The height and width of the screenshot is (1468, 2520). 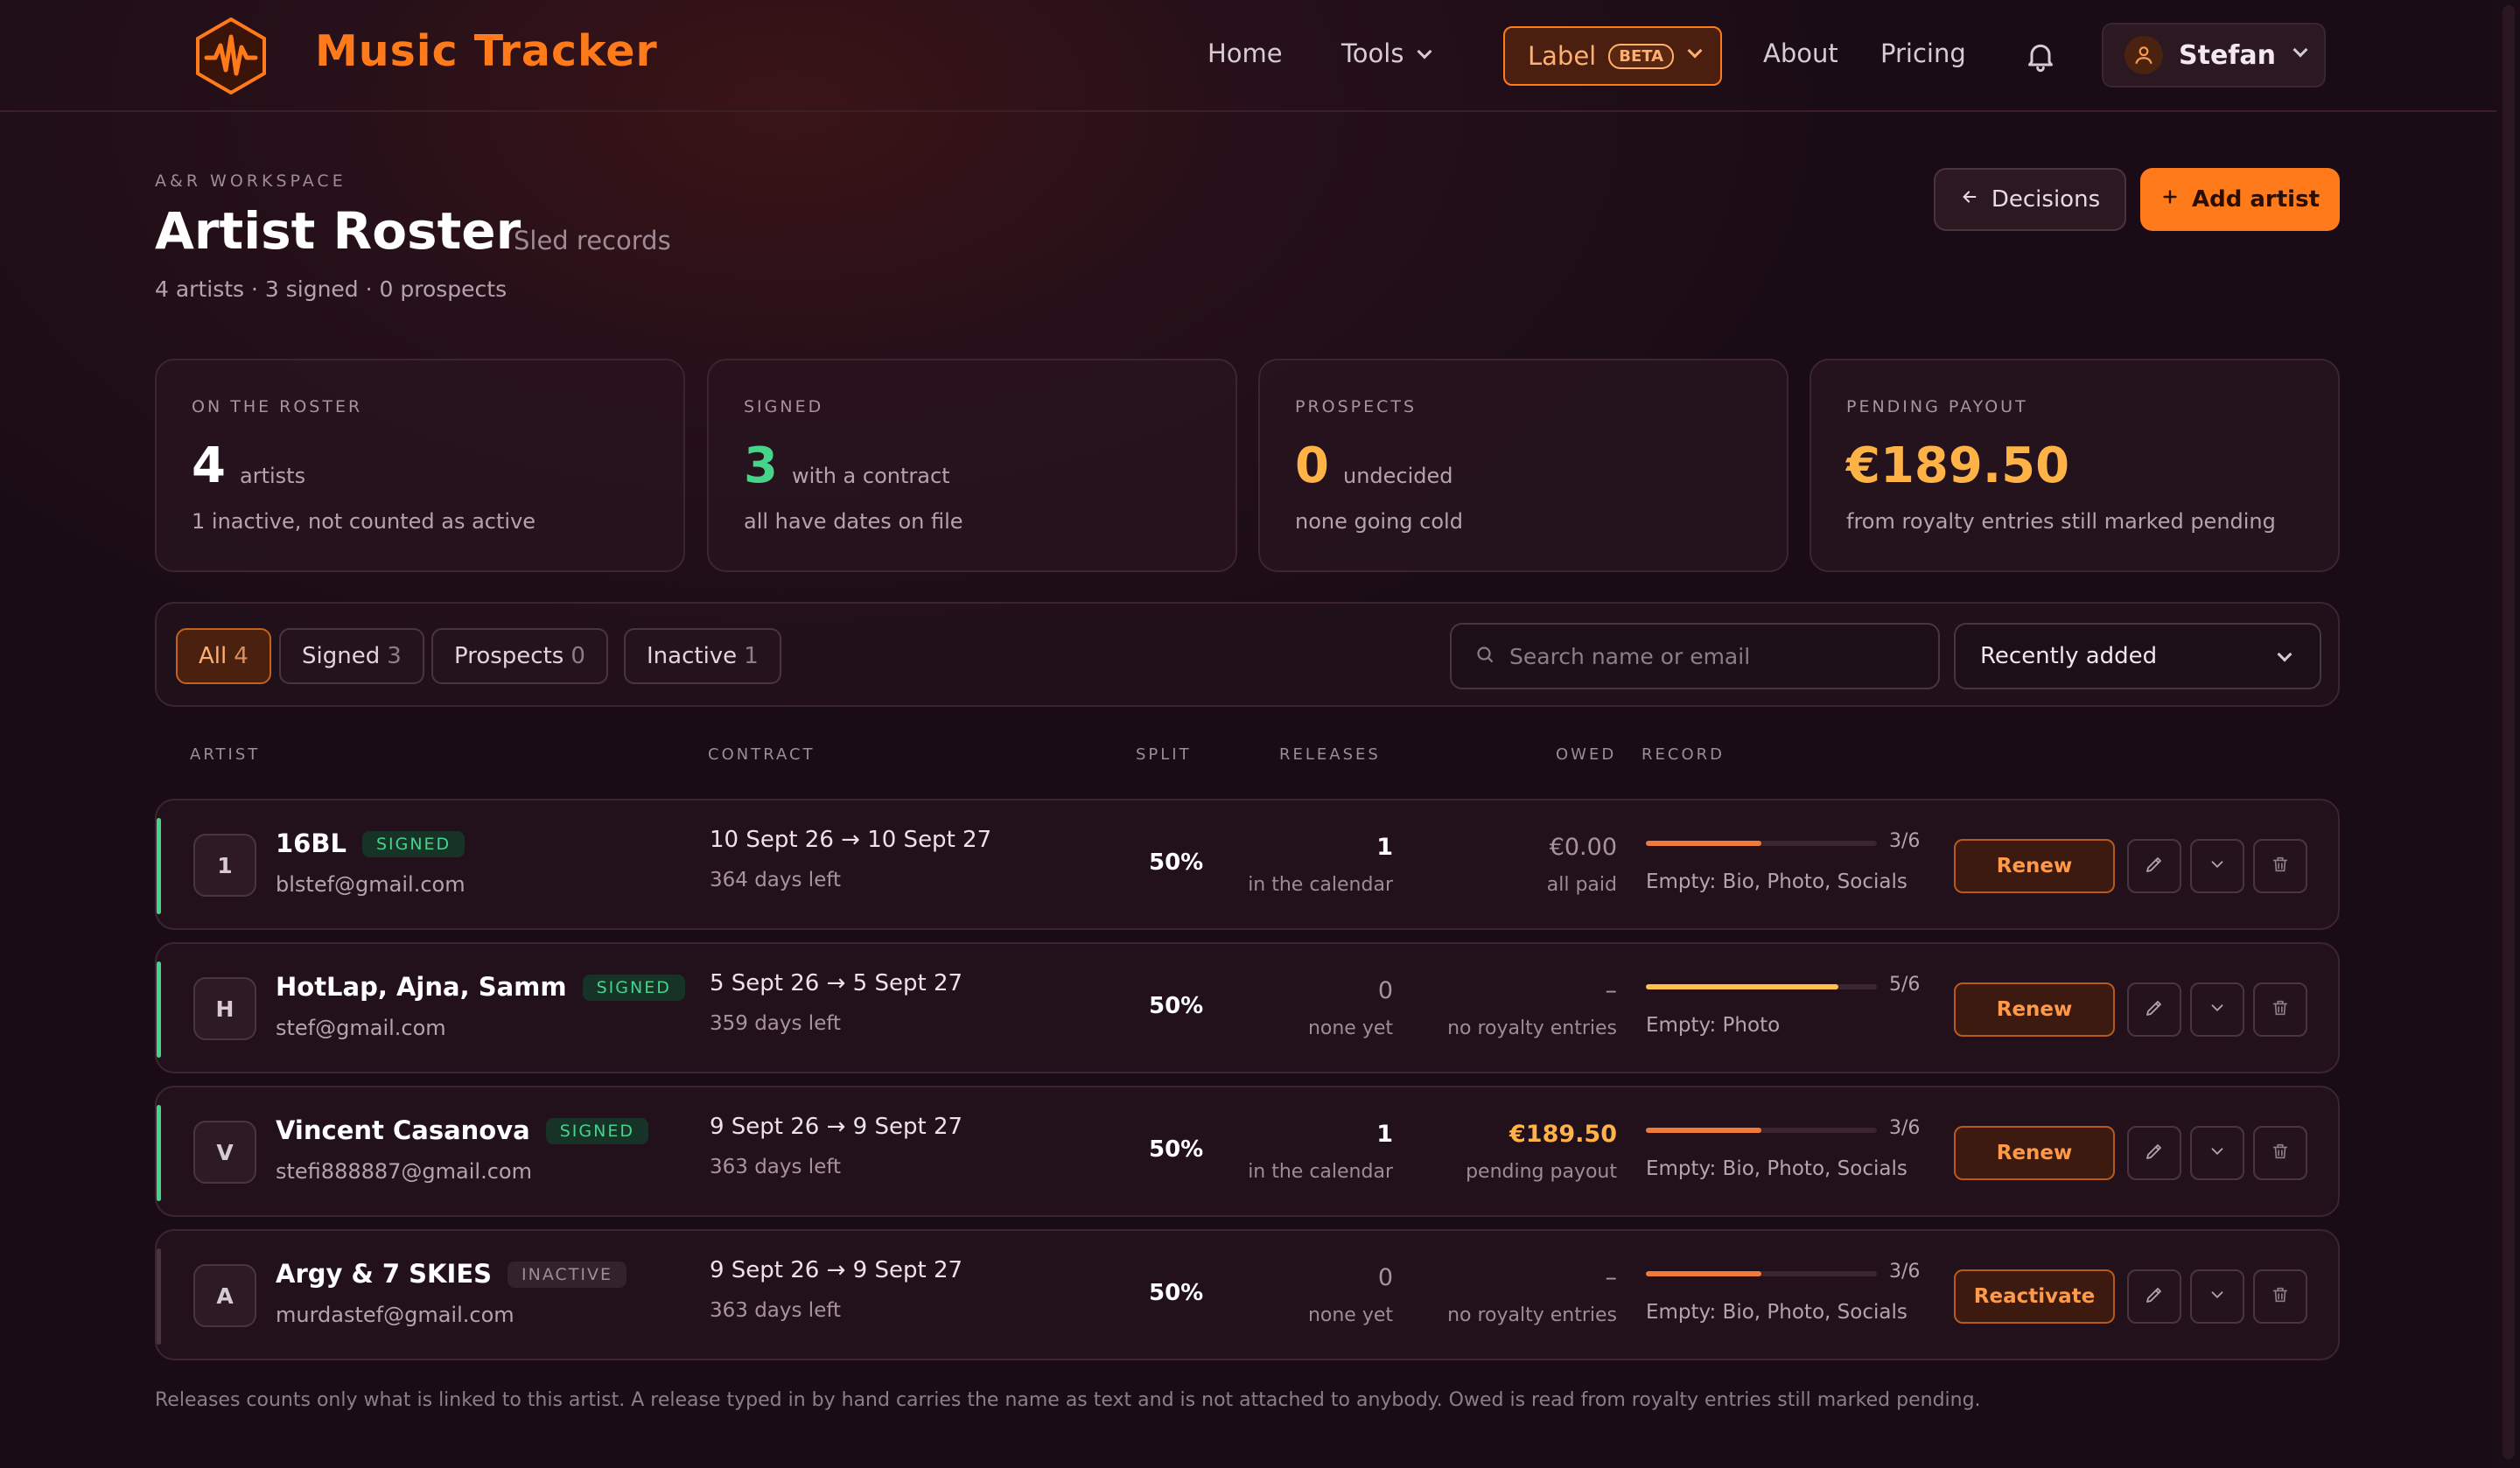 I want to click on column-header-contract: CONTRACT, so click(x=762, y=754).